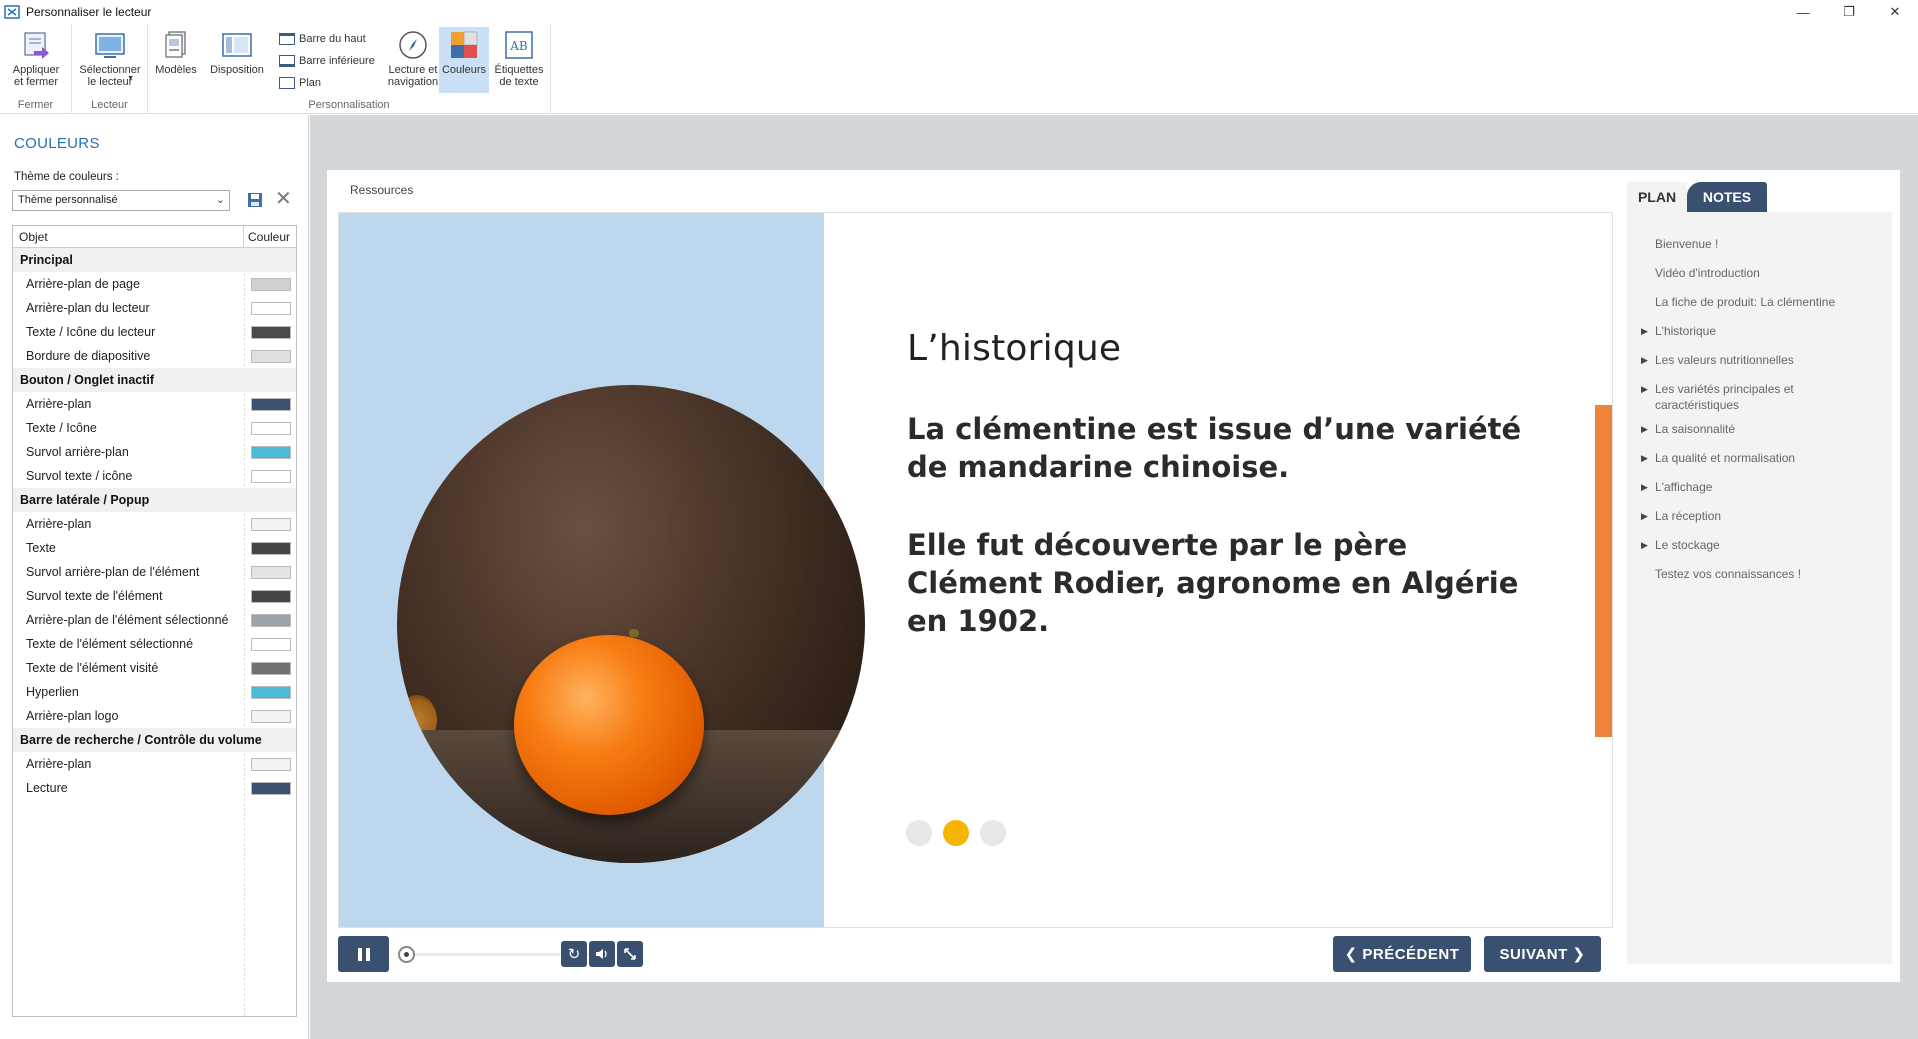 The height and width of the screenshot is (1039, 1918). Describe the element at coordinates (220, 200) in the screenshot. I see `chevron-down-icon: ⌄` at that location.